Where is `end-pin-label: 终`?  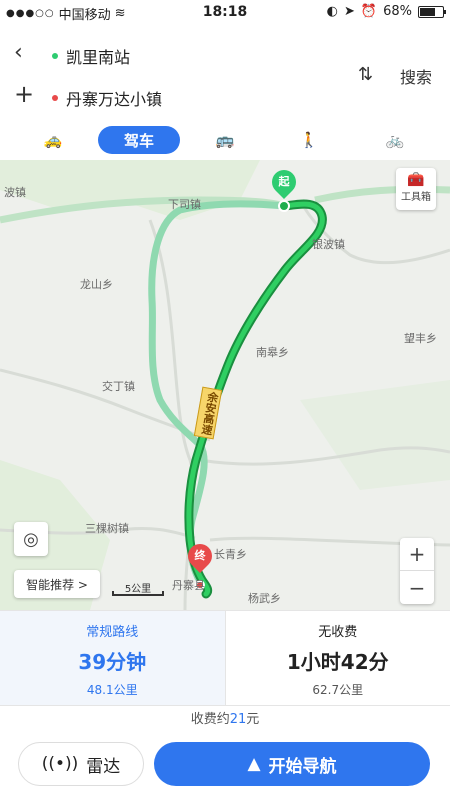 end-pin-label: 终 is located at coordinates (200, 555).